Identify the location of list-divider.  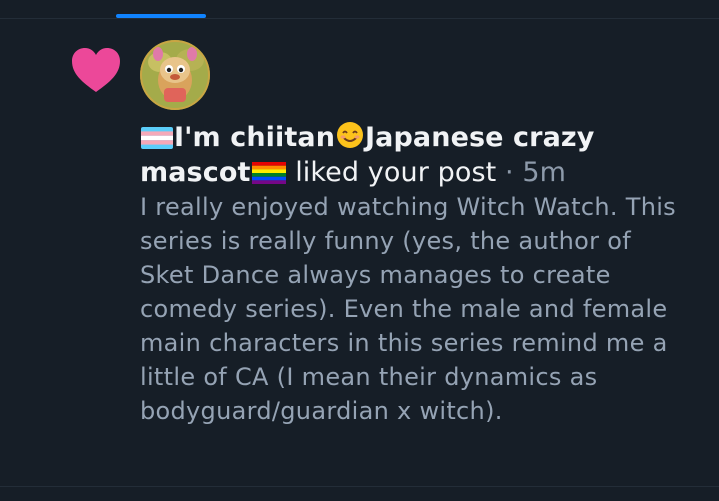
(359, 486).